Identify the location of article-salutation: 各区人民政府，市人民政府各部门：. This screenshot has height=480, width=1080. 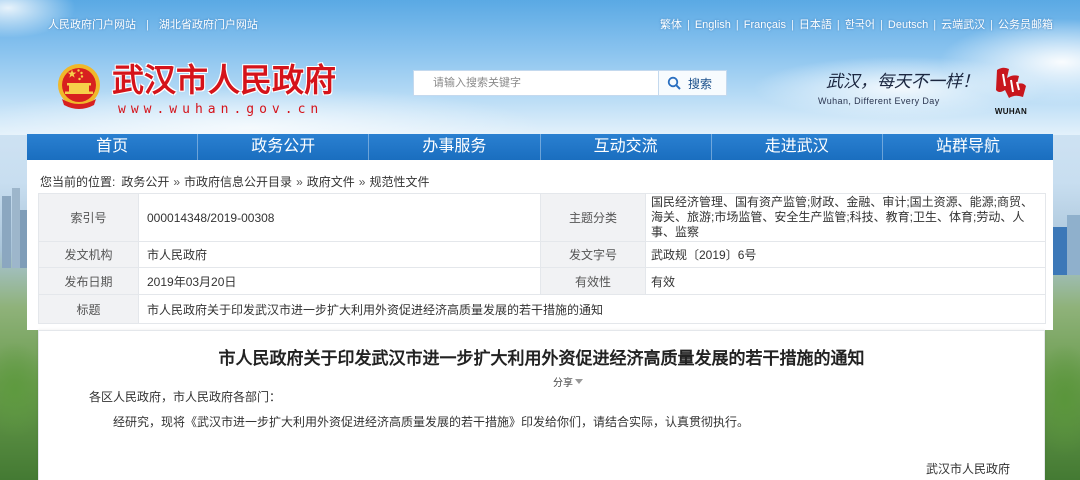
(185, 397).